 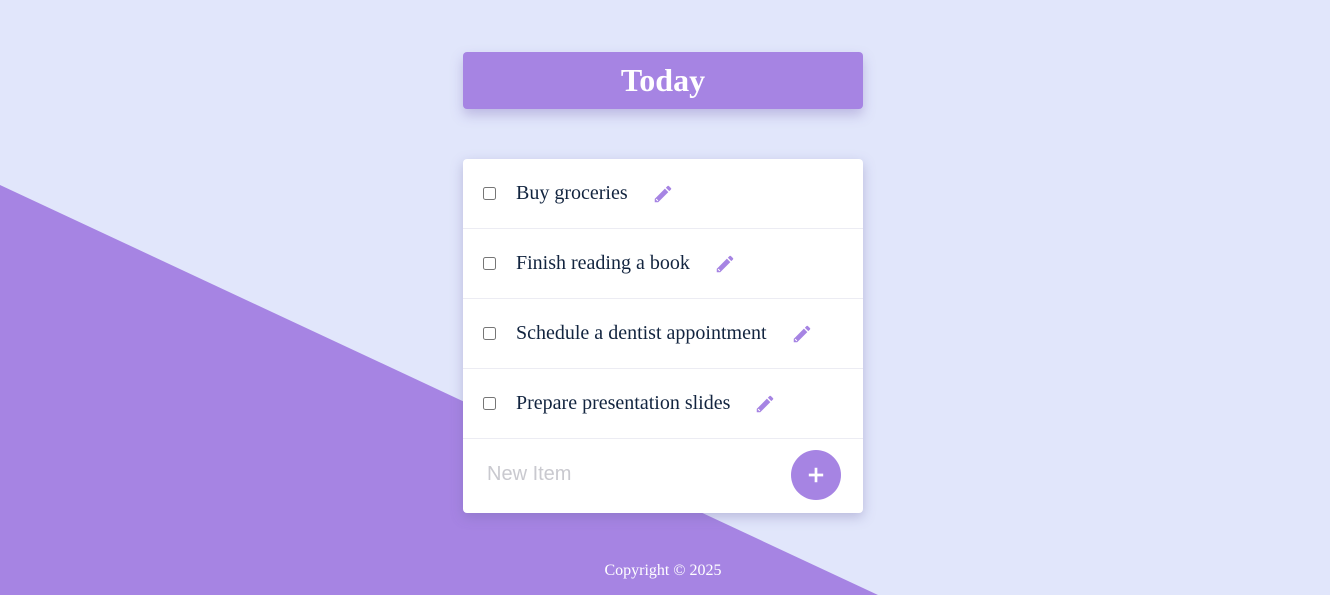 What do you see at coordinates (603, 263) in the screenshot?
I see `item-label: Finish reading a book` at bounding box center [603, 263].